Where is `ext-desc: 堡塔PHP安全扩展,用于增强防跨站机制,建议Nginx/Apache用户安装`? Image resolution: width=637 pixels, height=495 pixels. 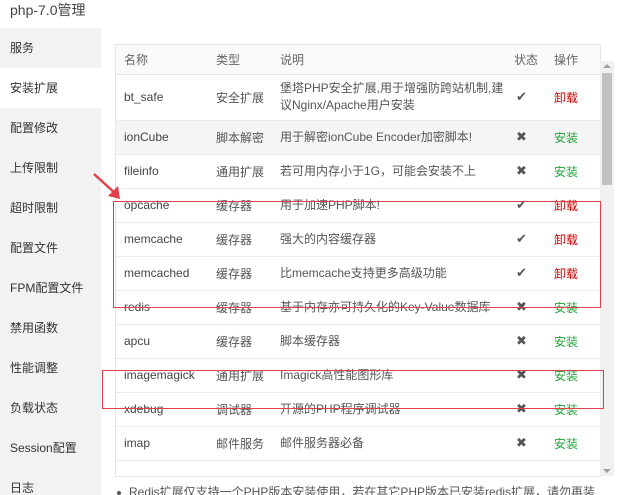 ext-desc: 堡塔PHP安全扩展,用于增强防跨站机制,建议Nginx/Apache用户安装 is located at coordinates (389, 97).